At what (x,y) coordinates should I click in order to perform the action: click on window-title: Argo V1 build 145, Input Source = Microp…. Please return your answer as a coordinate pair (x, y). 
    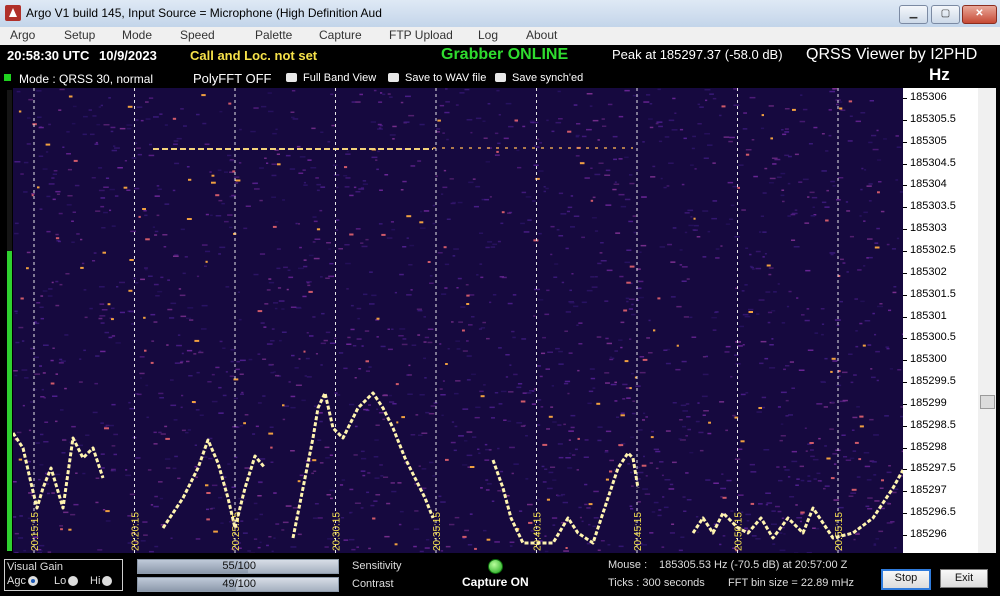
    Looking at the image, I should click on (204, 13).